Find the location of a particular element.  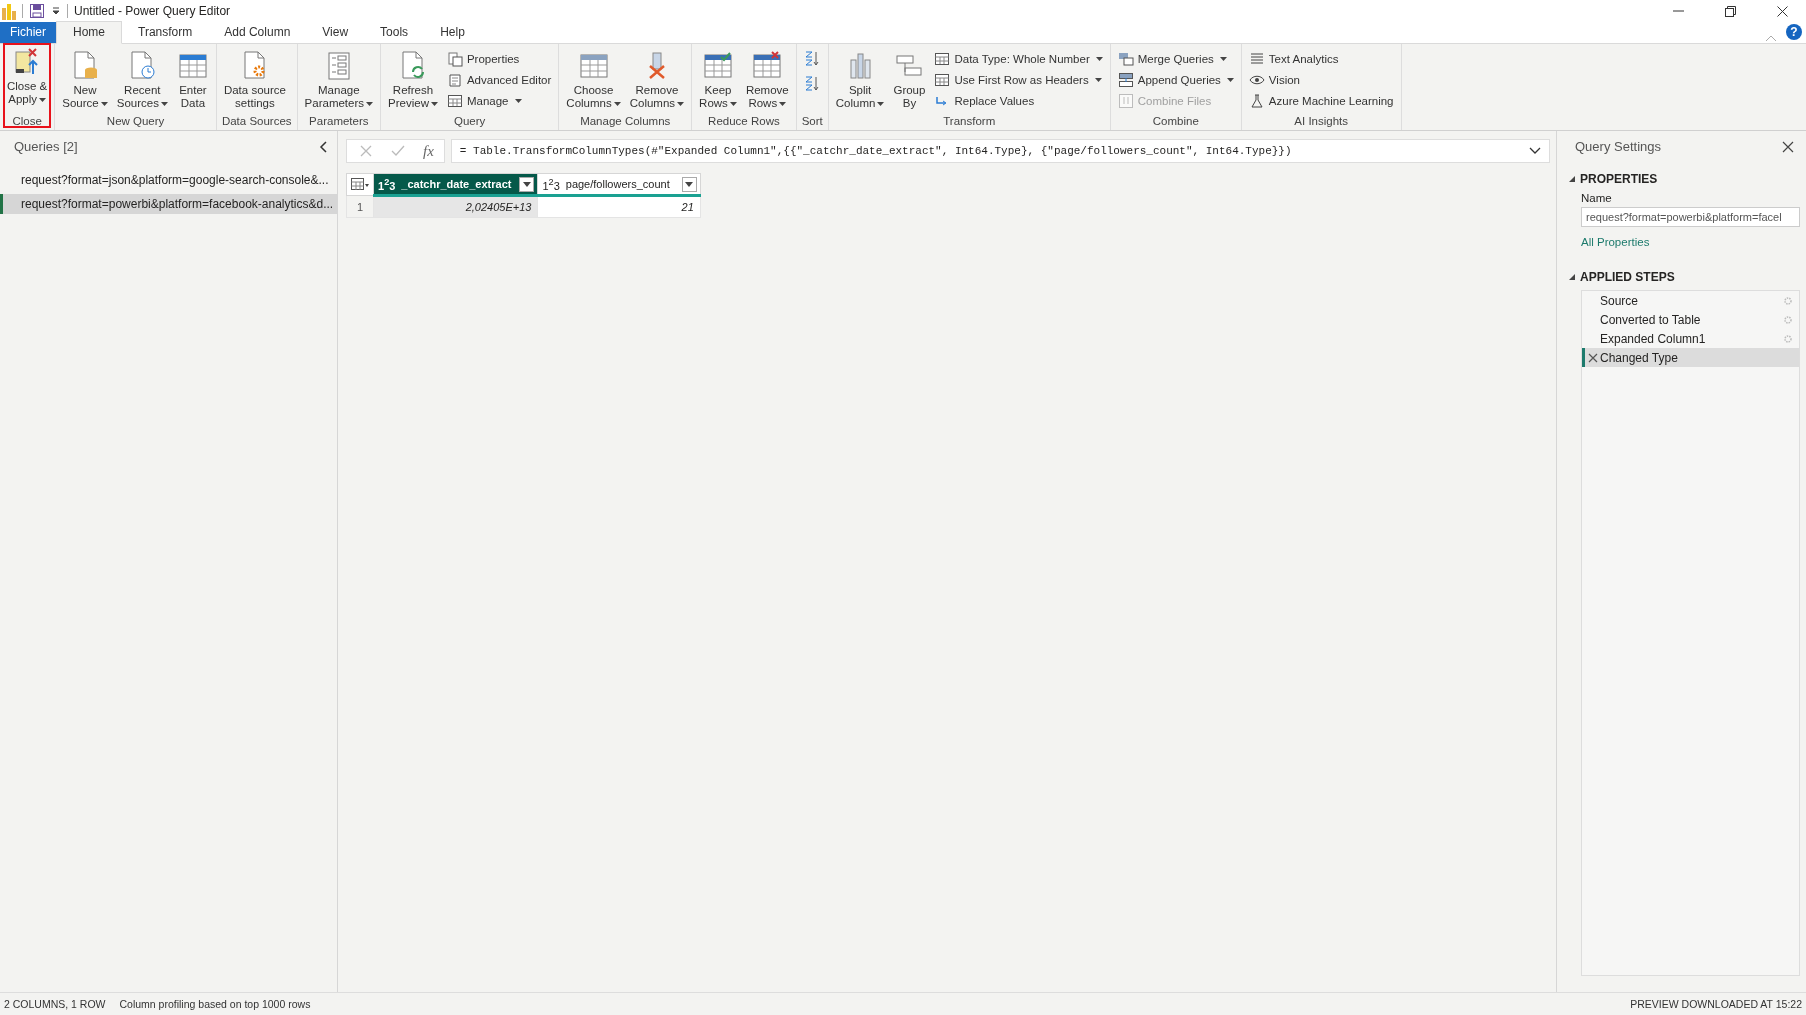

applied-step: Source is located at coordinates (1690, 300).